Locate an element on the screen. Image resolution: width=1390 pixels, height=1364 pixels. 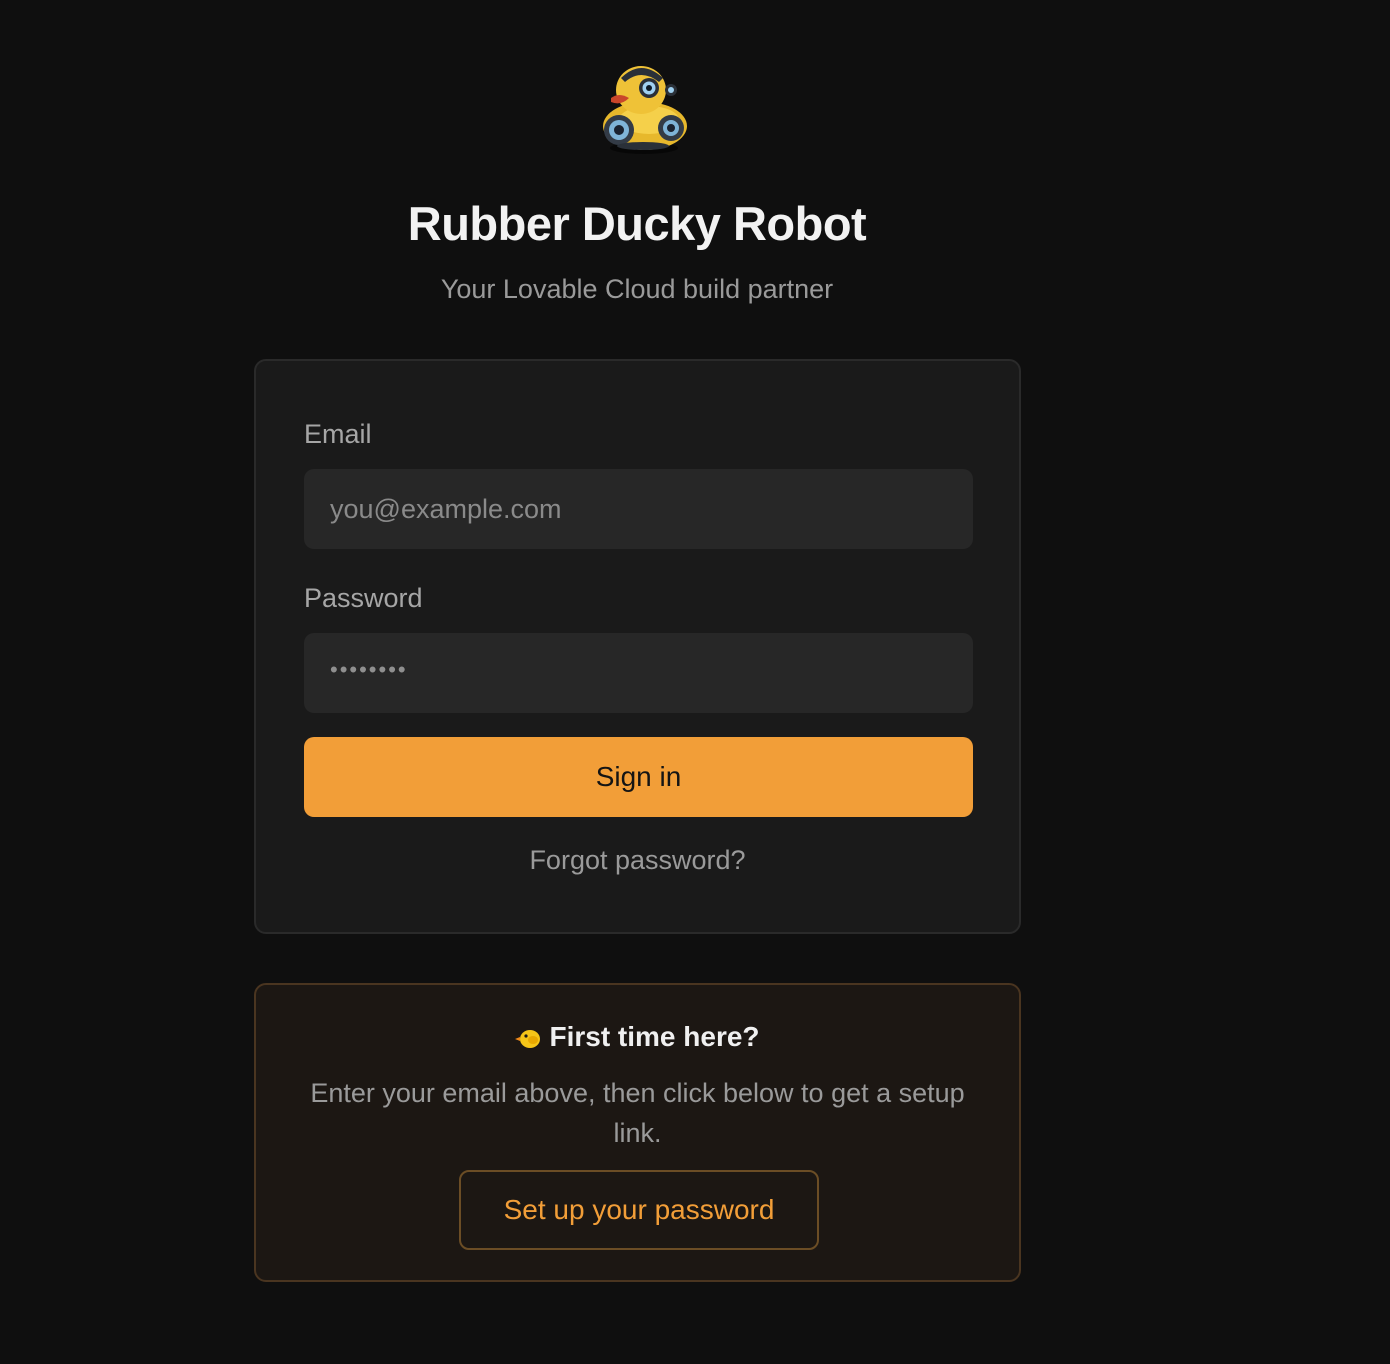
password-field is located at coordinates (638, 673).